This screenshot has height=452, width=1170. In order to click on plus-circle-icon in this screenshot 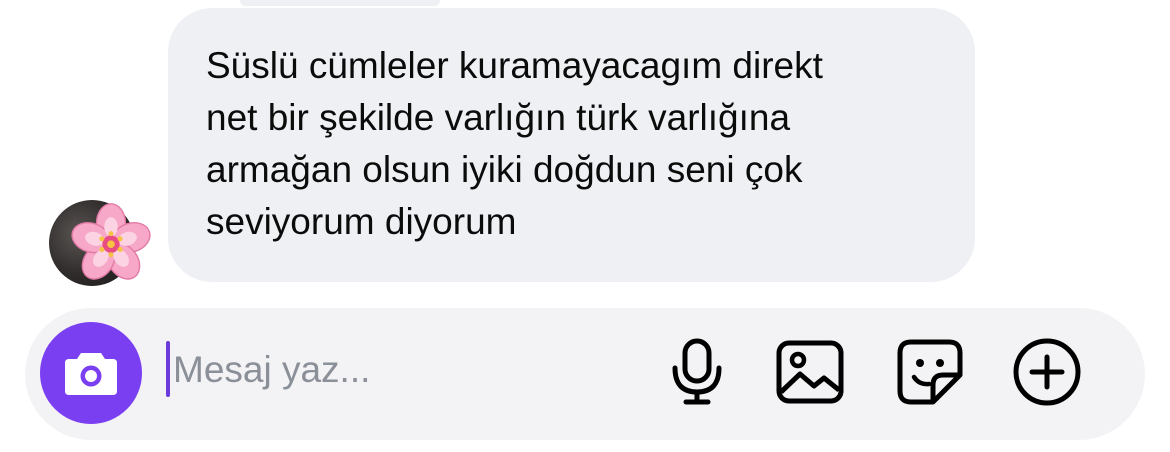, I will do `click(1047, 372)`.